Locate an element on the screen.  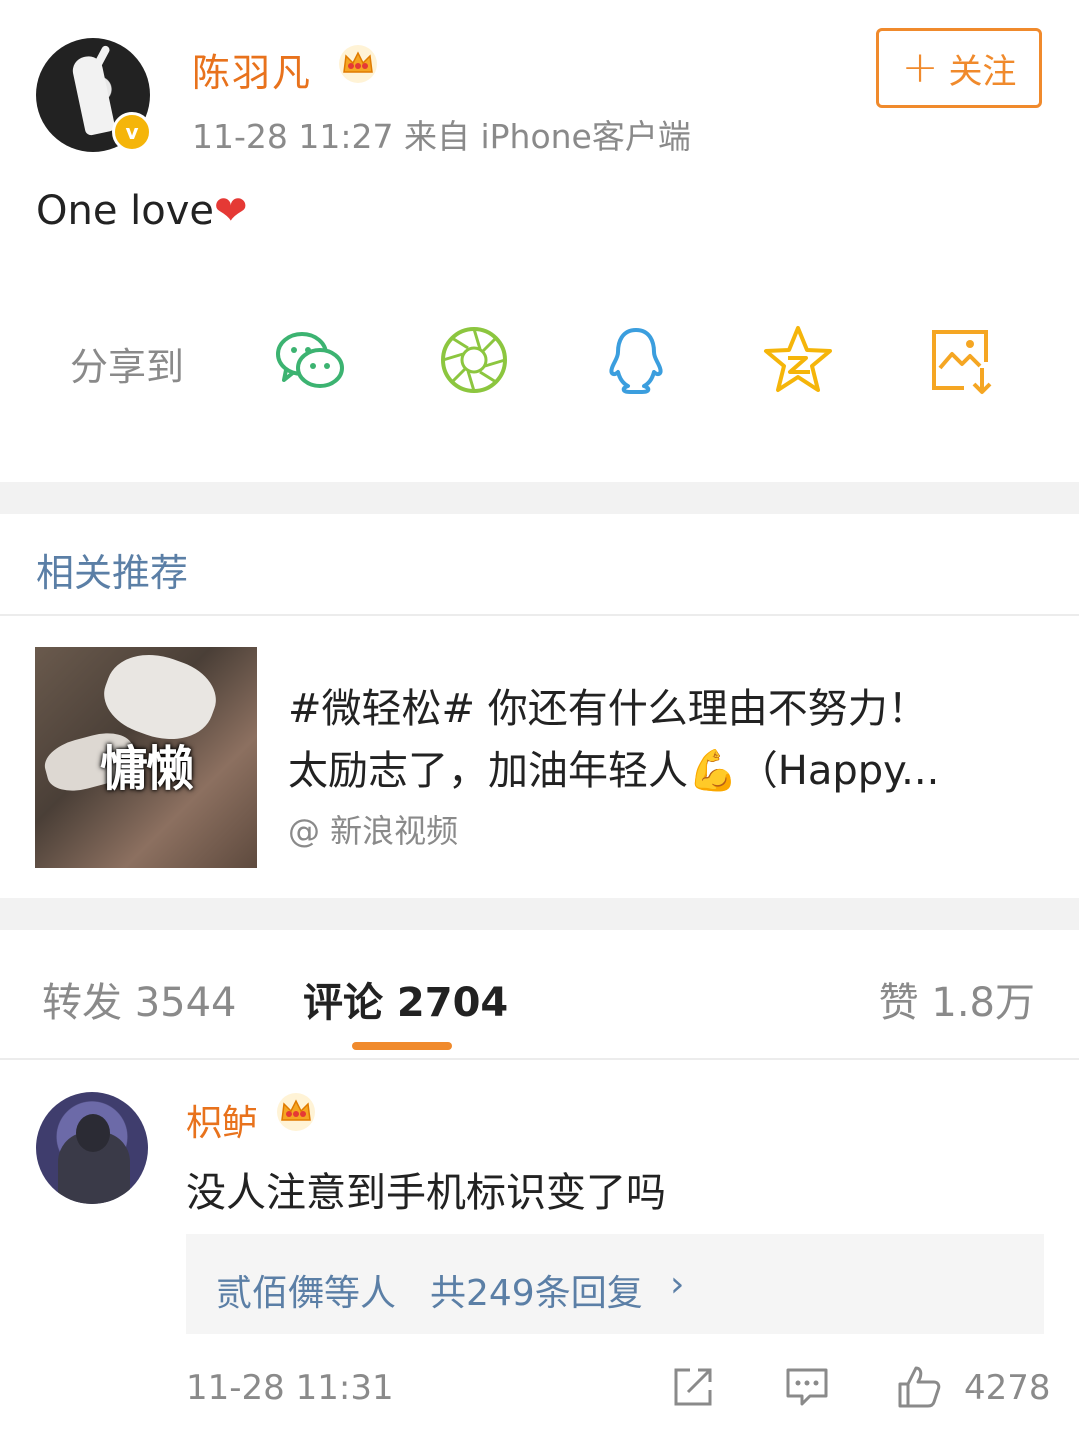
thumbnail-caption: 慵懒 is located at coordinates (146, 769).